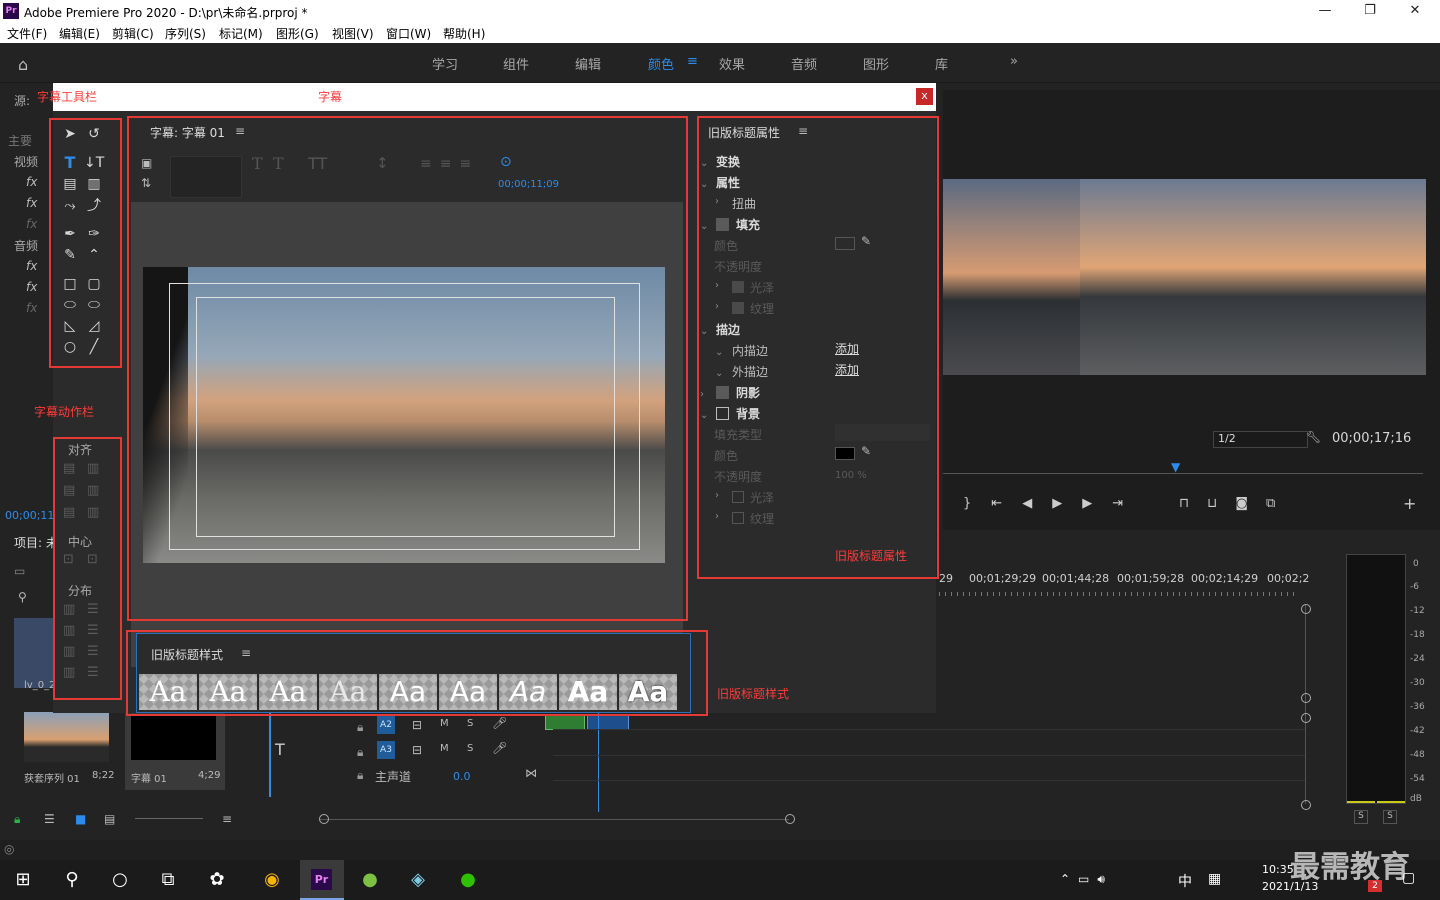 The image size is (1440, 900). Describe the element at coordinates (1306, 805) in the screenshot. I see `vscroll-handle-bottom` at that location.